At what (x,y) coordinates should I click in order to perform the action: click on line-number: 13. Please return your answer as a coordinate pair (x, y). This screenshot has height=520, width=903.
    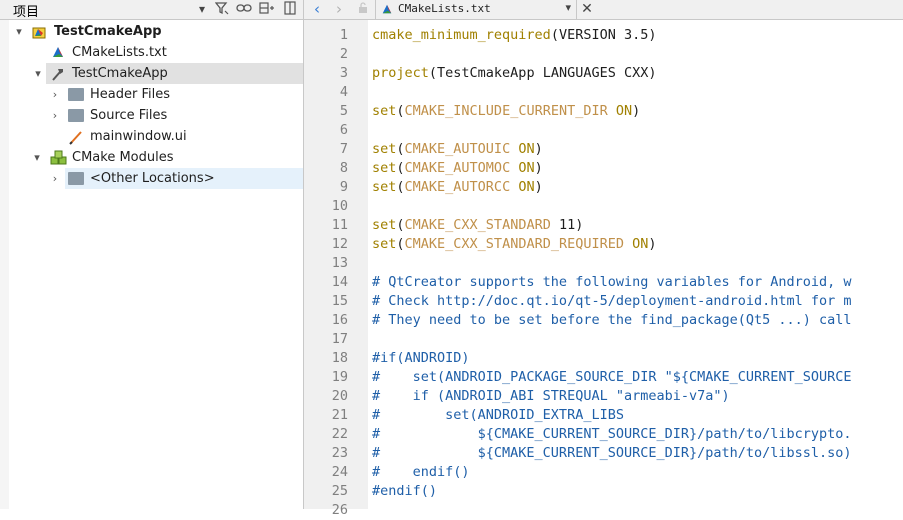
    Looking at the image, I should click on (339, 263).